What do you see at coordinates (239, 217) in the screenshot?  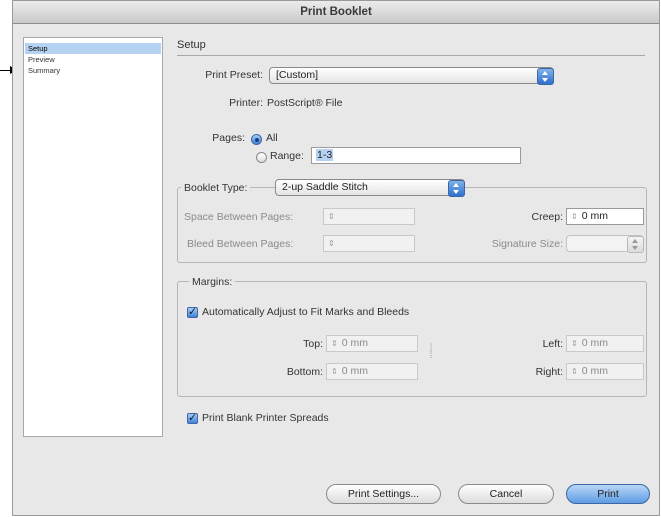 I see `space-between-pages-label: Space Between Pages:` at bounding box center [239, 217].